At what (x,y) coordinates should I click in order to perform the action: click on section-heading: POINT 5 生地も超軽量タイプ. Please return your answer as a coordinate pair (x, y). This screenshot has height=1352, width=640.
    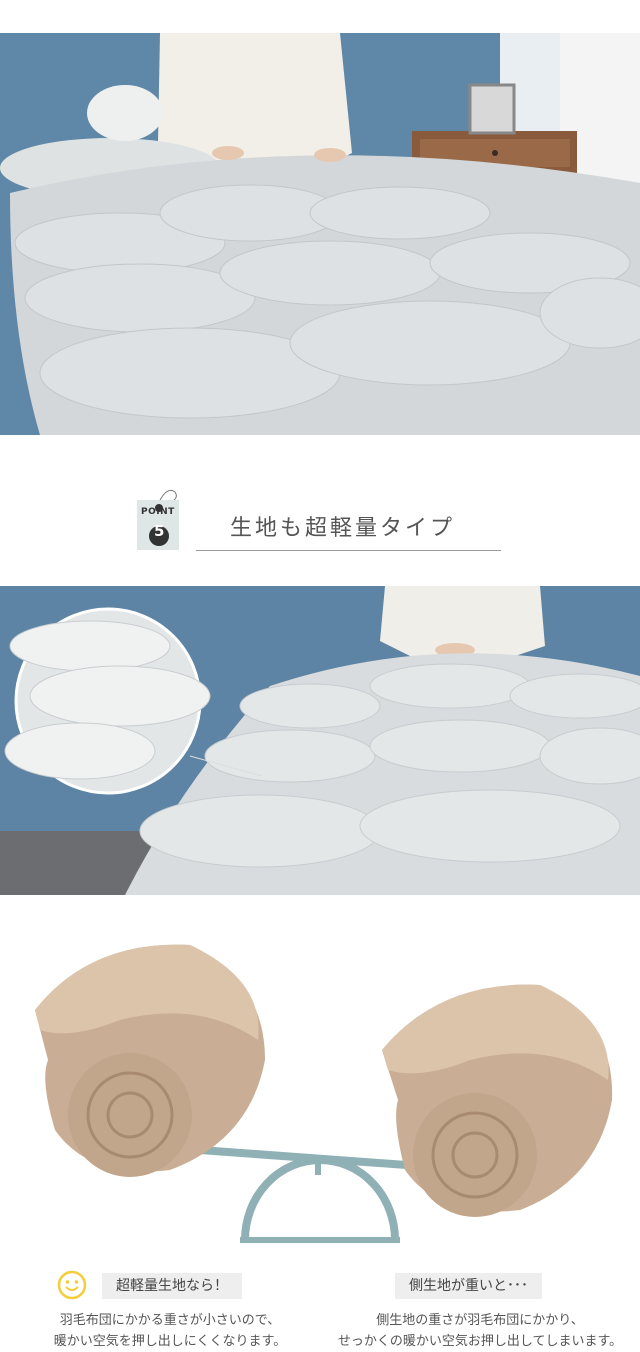
    Looking at the image, I should click on (320, 515).